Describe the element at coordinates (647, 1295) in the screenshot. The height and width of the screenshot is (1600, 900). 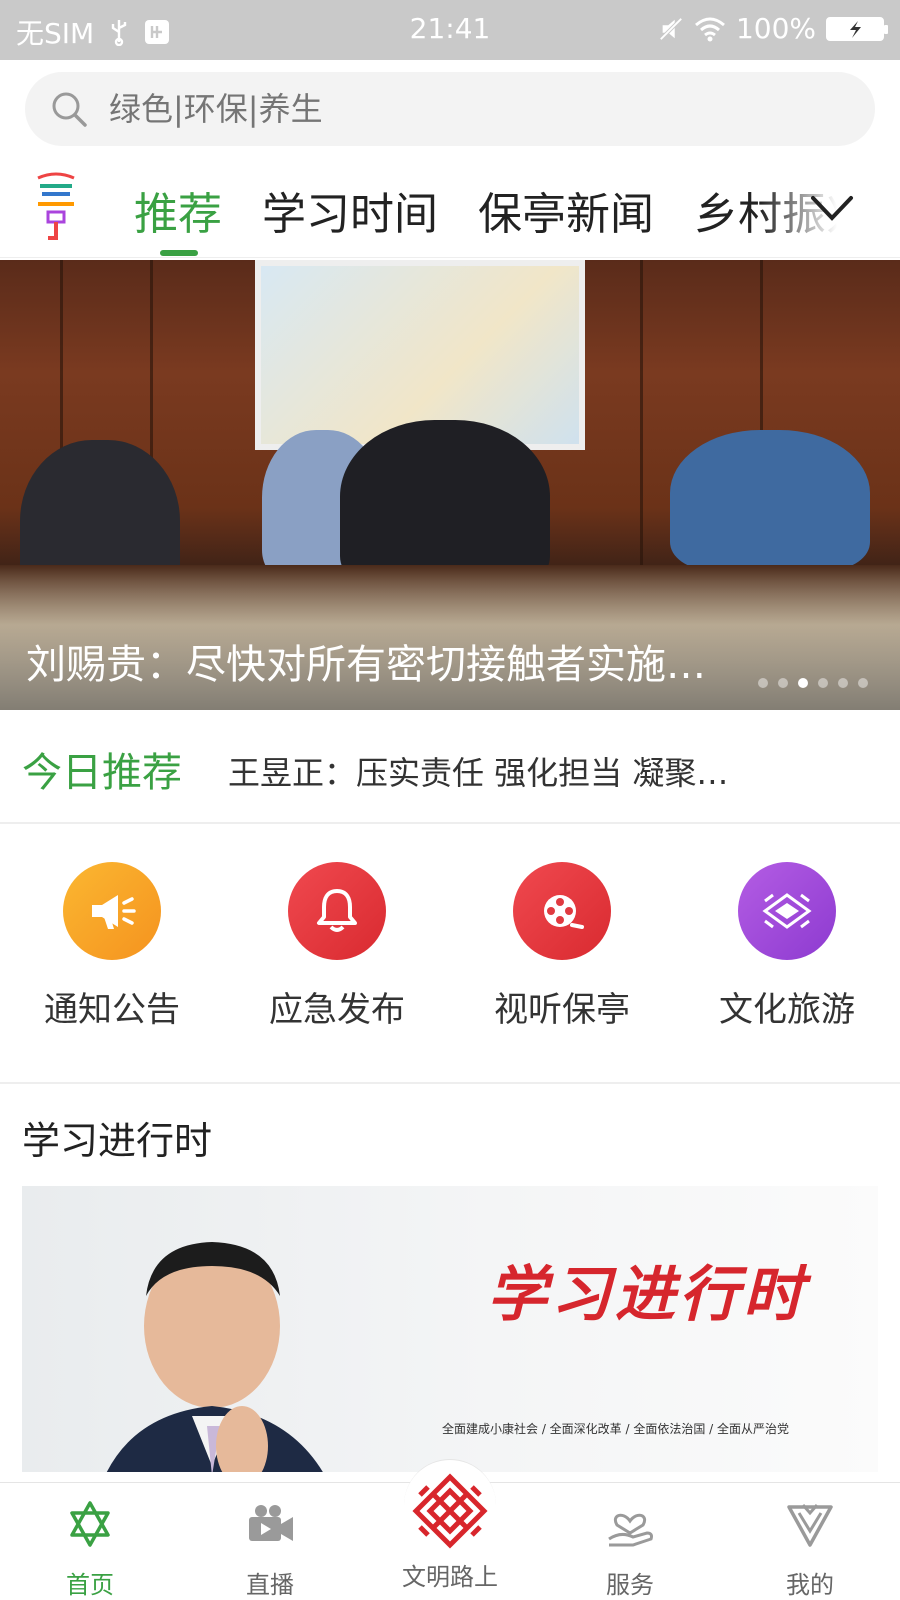
I see `learning-banner-title: 学习进行时` at that location.